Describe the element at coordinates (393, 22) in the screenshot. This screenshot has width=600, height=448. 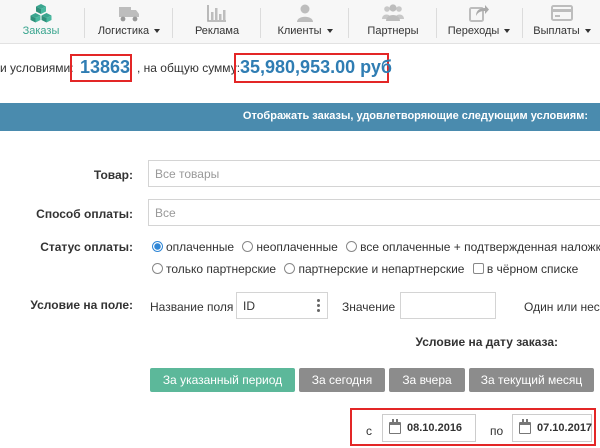
I see `nav-item-partners: Партнеры` at that location.